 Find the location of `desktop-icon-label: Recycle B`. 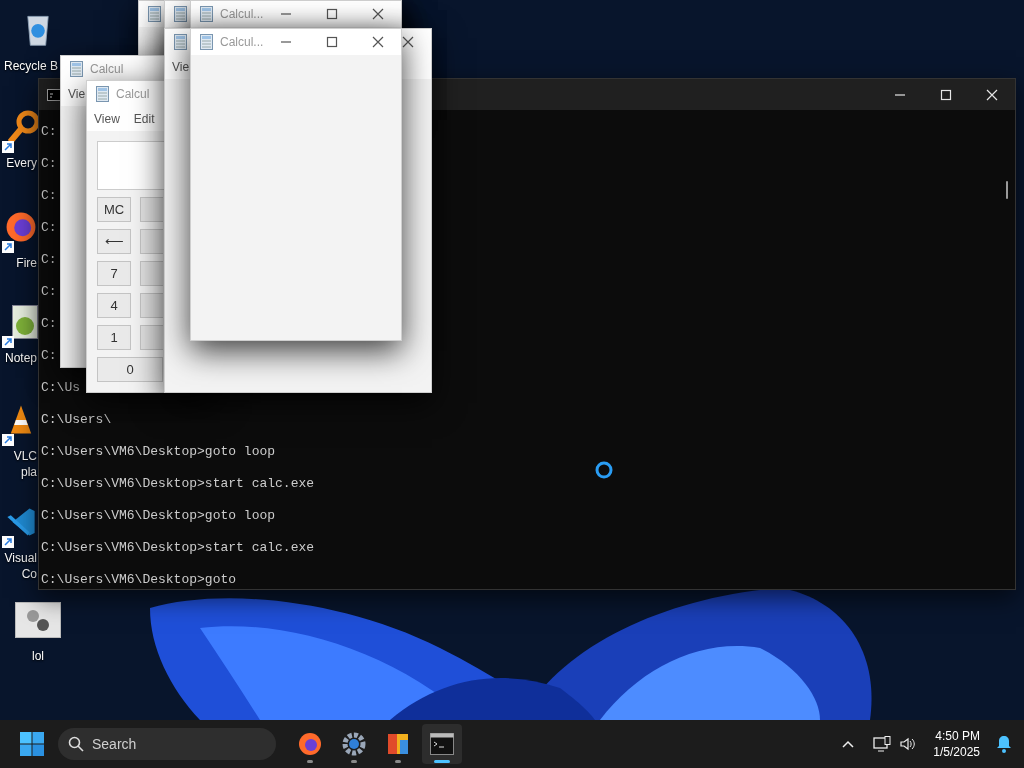

desktop-icon-label: Recycle B is located at coordinates (30, 66).